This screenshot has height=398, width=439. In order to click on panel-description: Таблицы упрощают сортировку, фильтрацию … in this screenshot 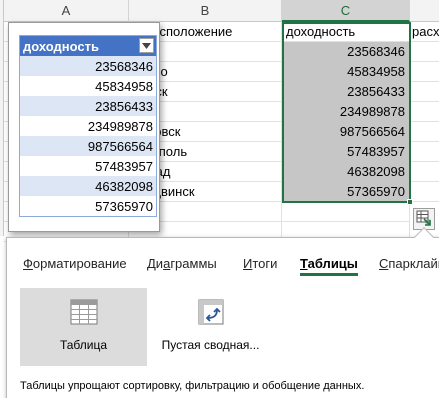, I will do `click(192, 386)`.